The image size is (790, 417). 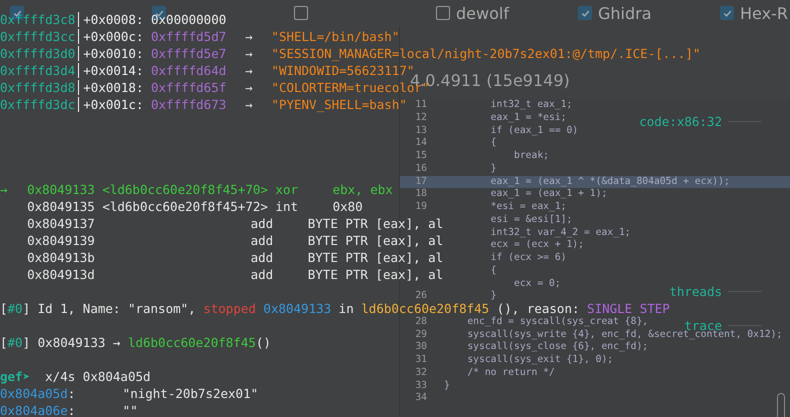 What do you see at coordinates (624, 335) in the screenshot?
I see `code-text: syscall(sys_write {4}, enc_fd, &secret_content, 0x12);` at bounding box center [624, 335].